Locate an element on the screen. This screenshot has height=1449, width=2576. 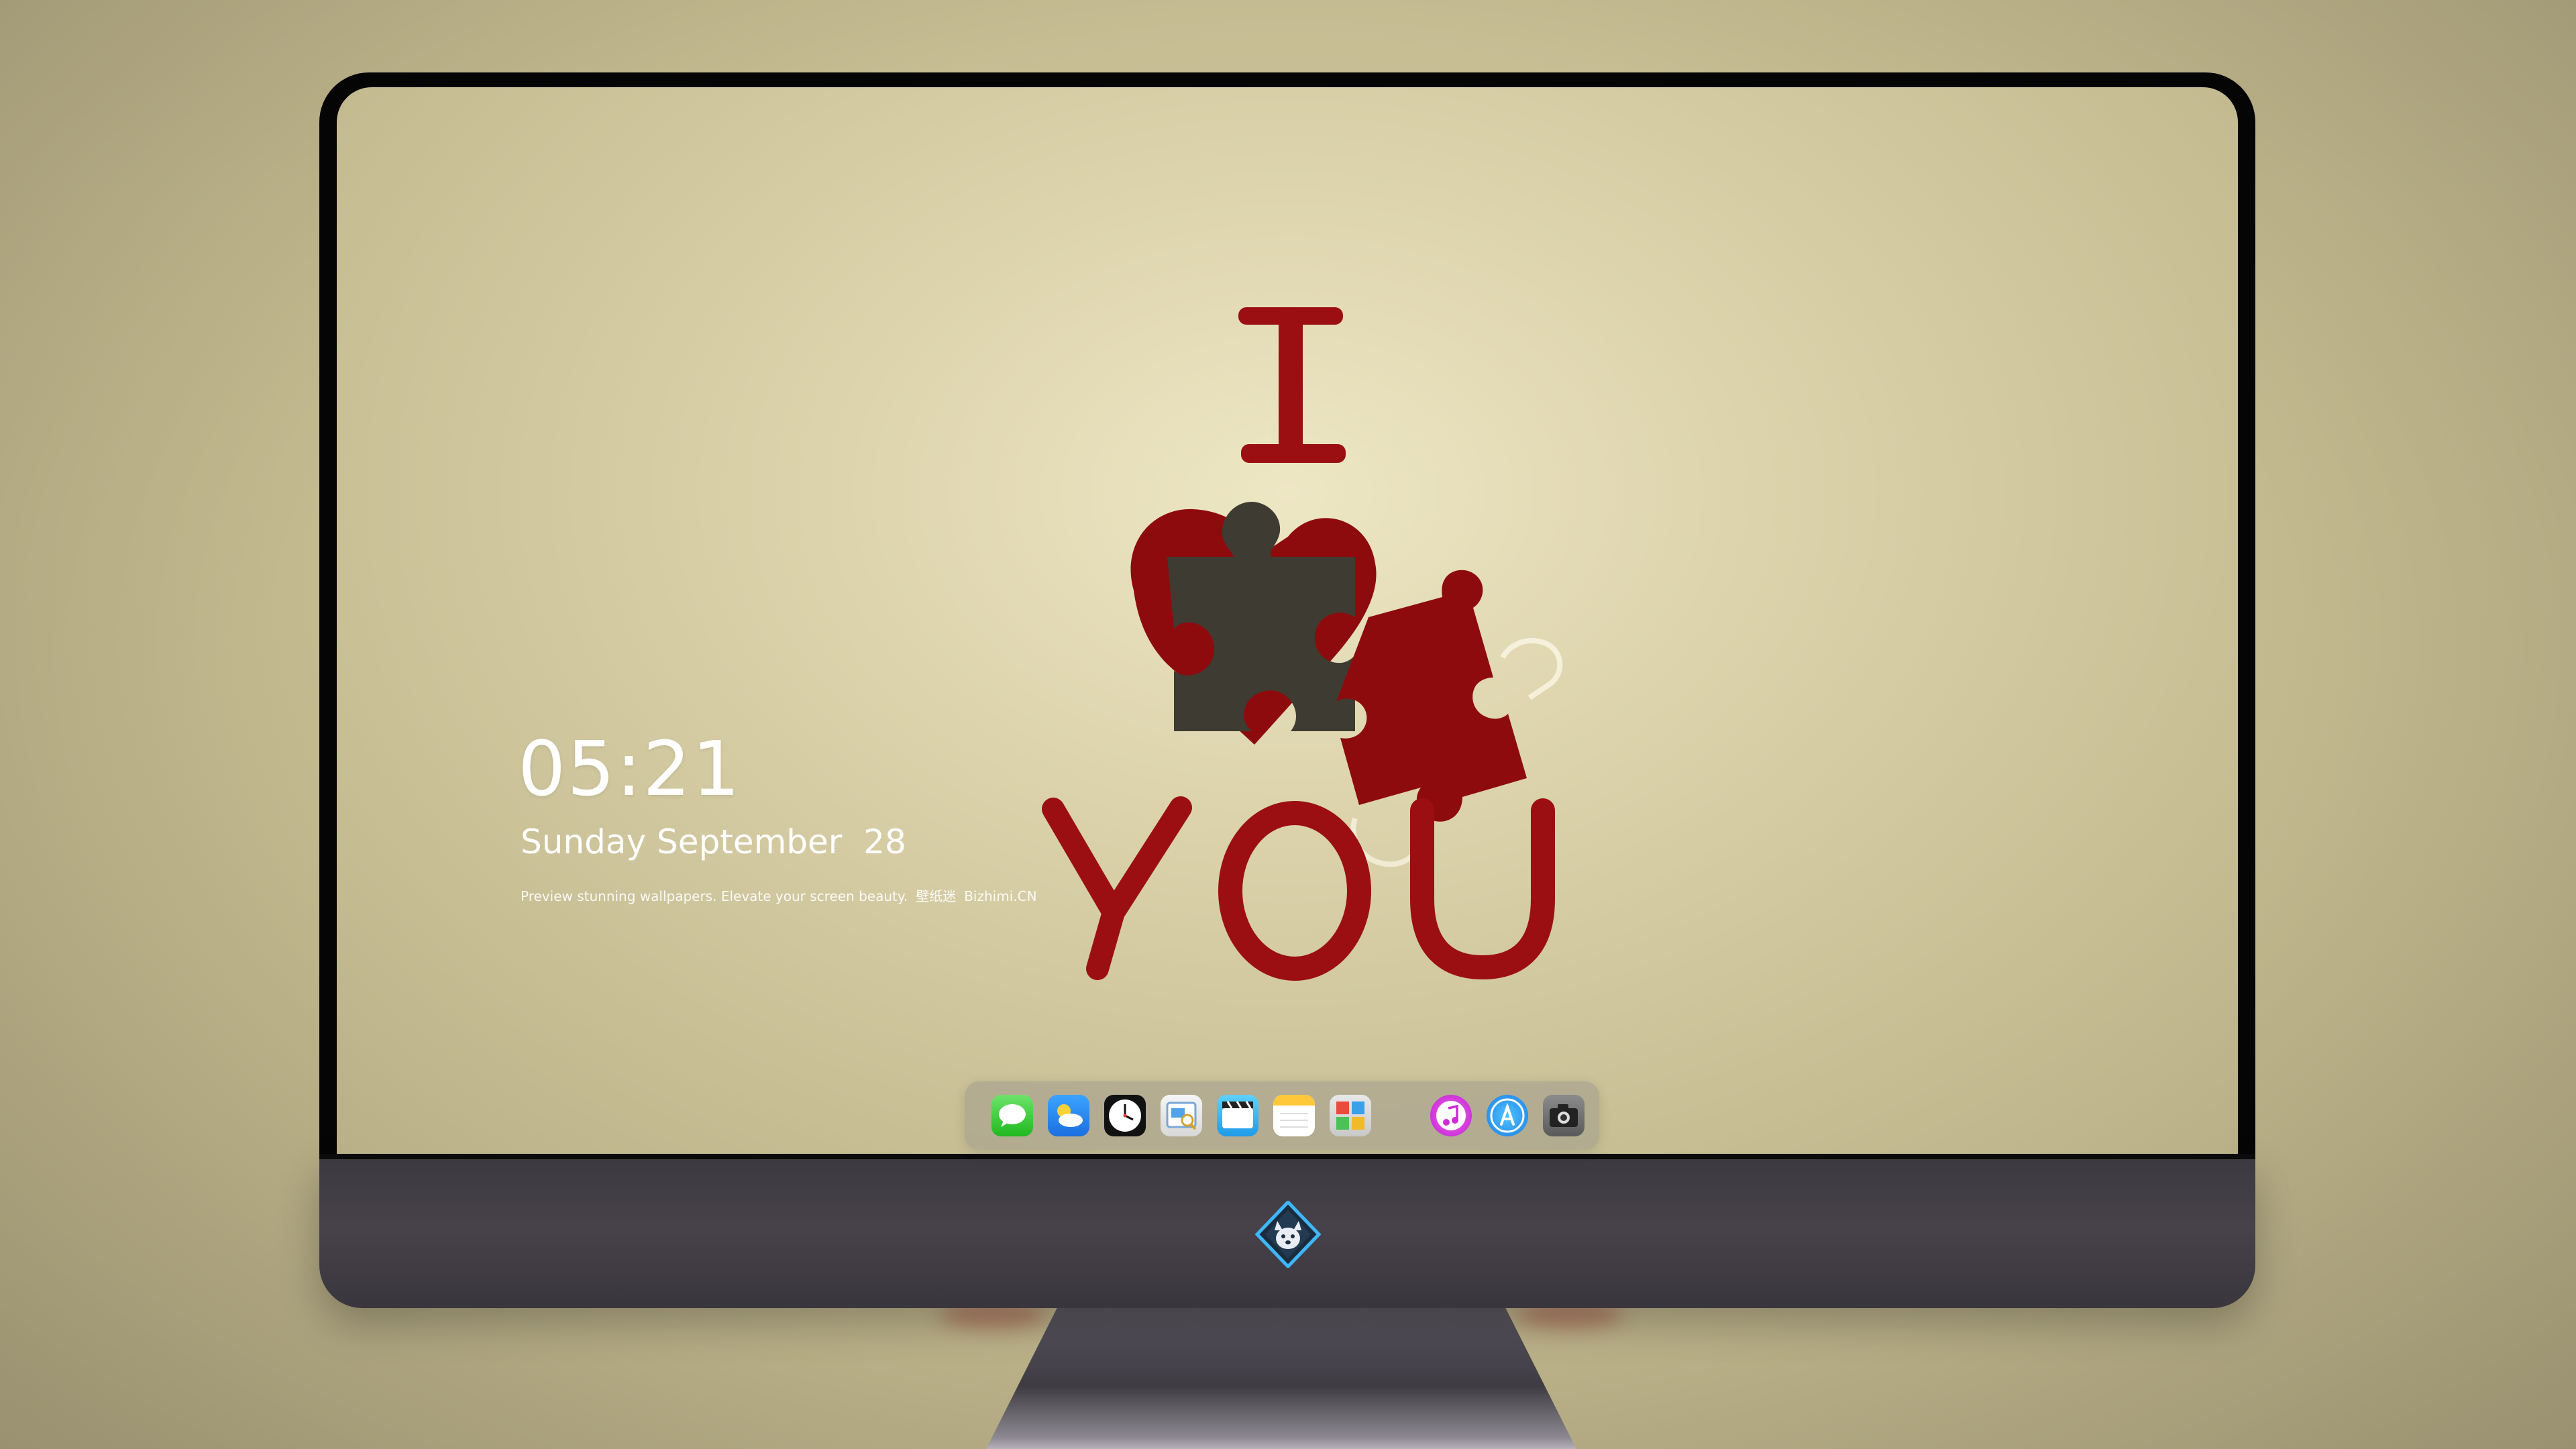
camera-icon is located at coordinates (1564, 1115).